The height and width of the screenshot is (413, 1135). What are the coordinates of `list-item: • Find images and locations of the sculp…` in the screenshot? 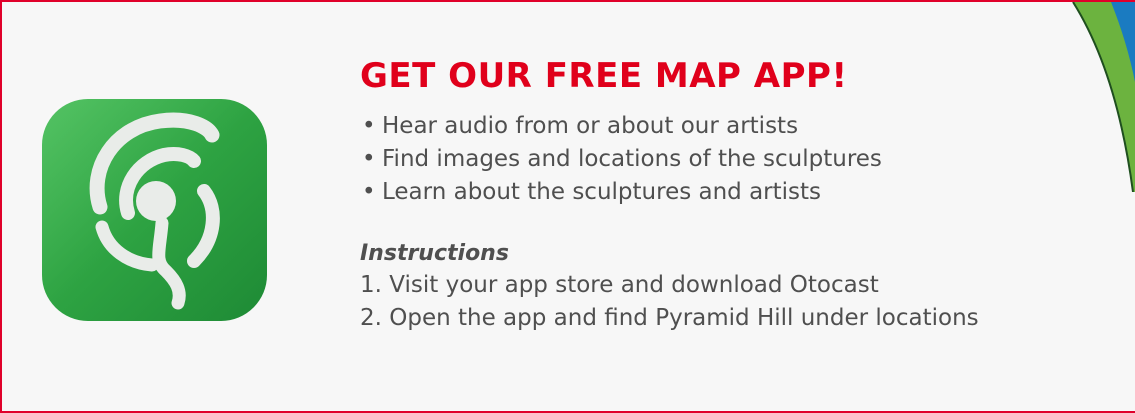 It's located at (730, 159).